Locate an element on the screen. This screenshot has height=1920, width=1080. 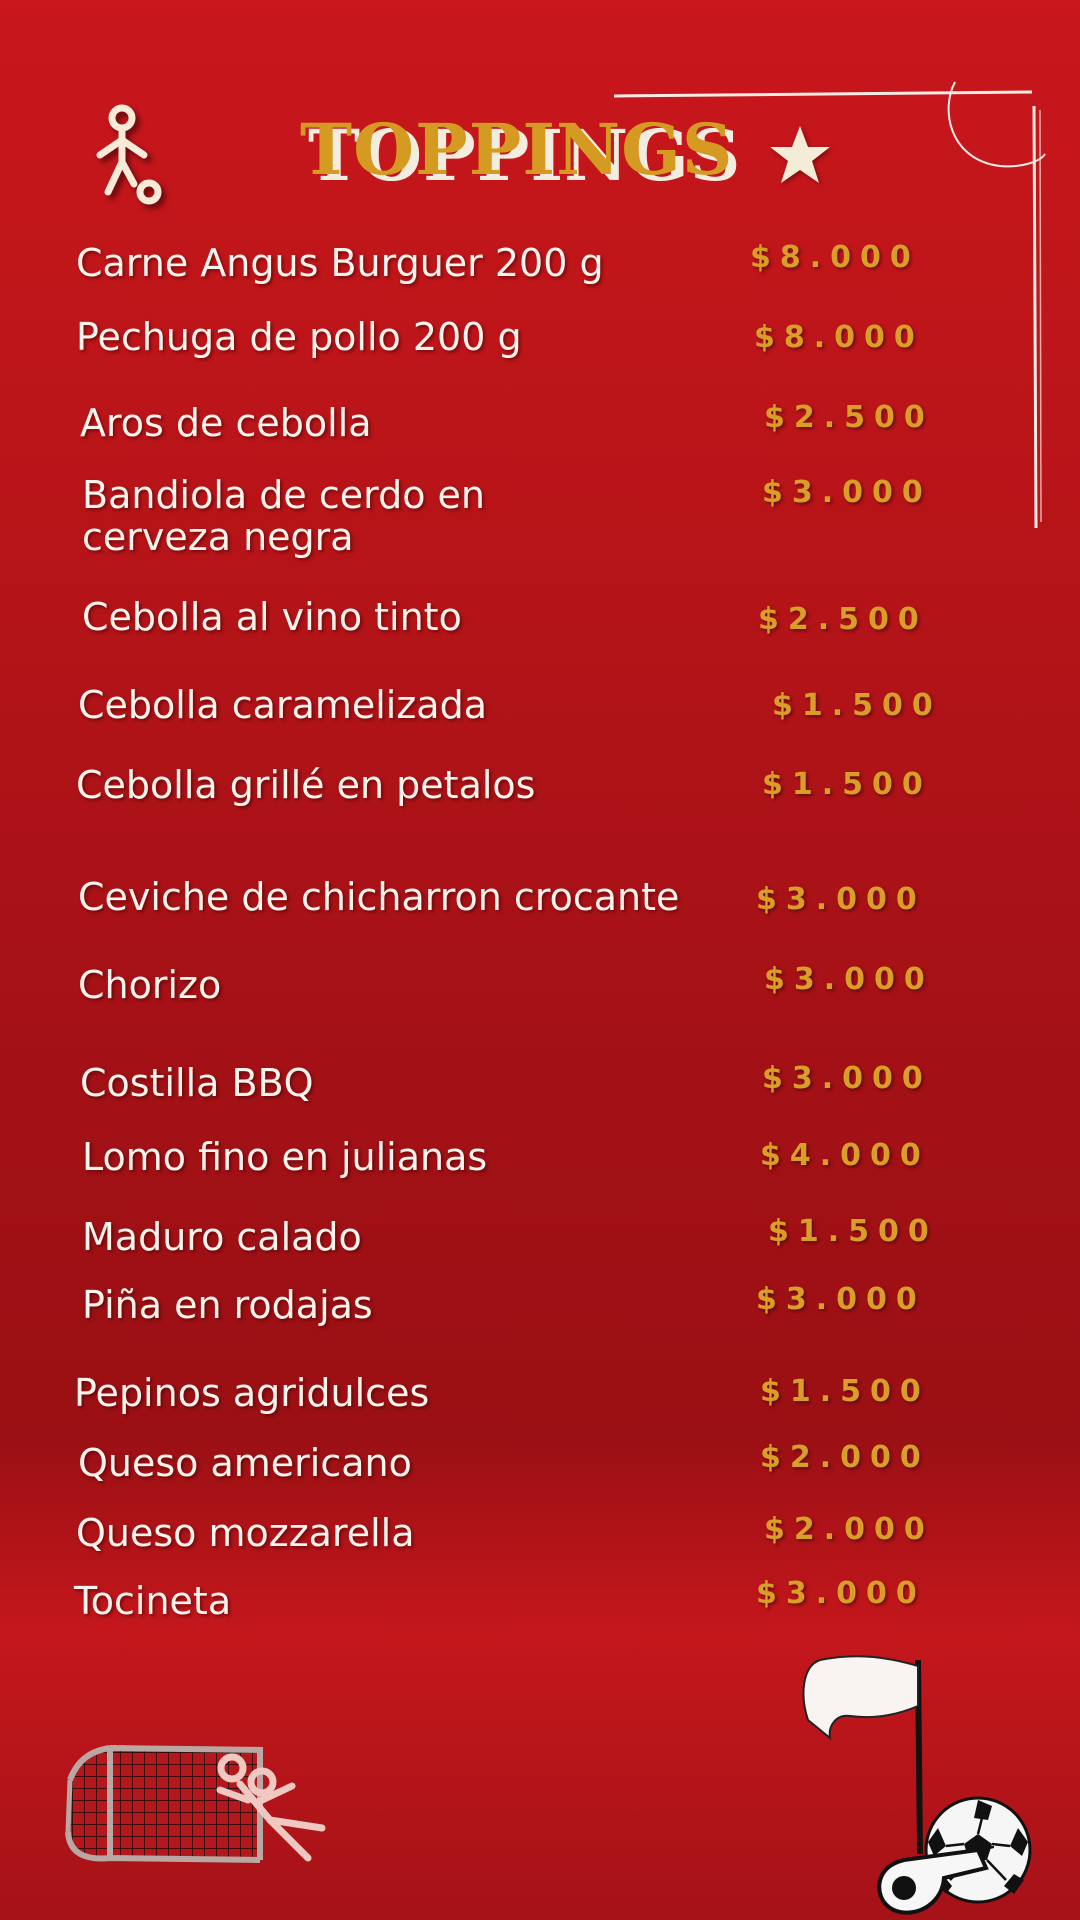
menu-item-name: Queso mozzarella is located at coordinates (245, 1533).